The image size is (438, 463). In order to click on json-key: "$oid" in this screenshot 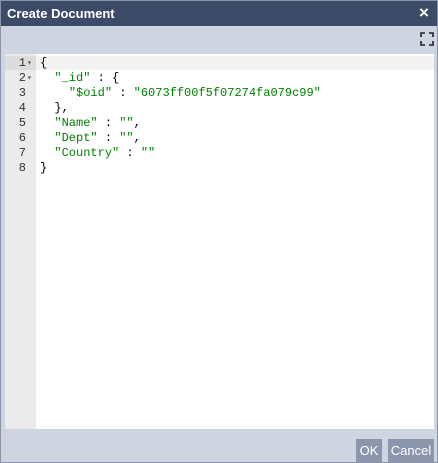, I will do `click(90, 93)`.